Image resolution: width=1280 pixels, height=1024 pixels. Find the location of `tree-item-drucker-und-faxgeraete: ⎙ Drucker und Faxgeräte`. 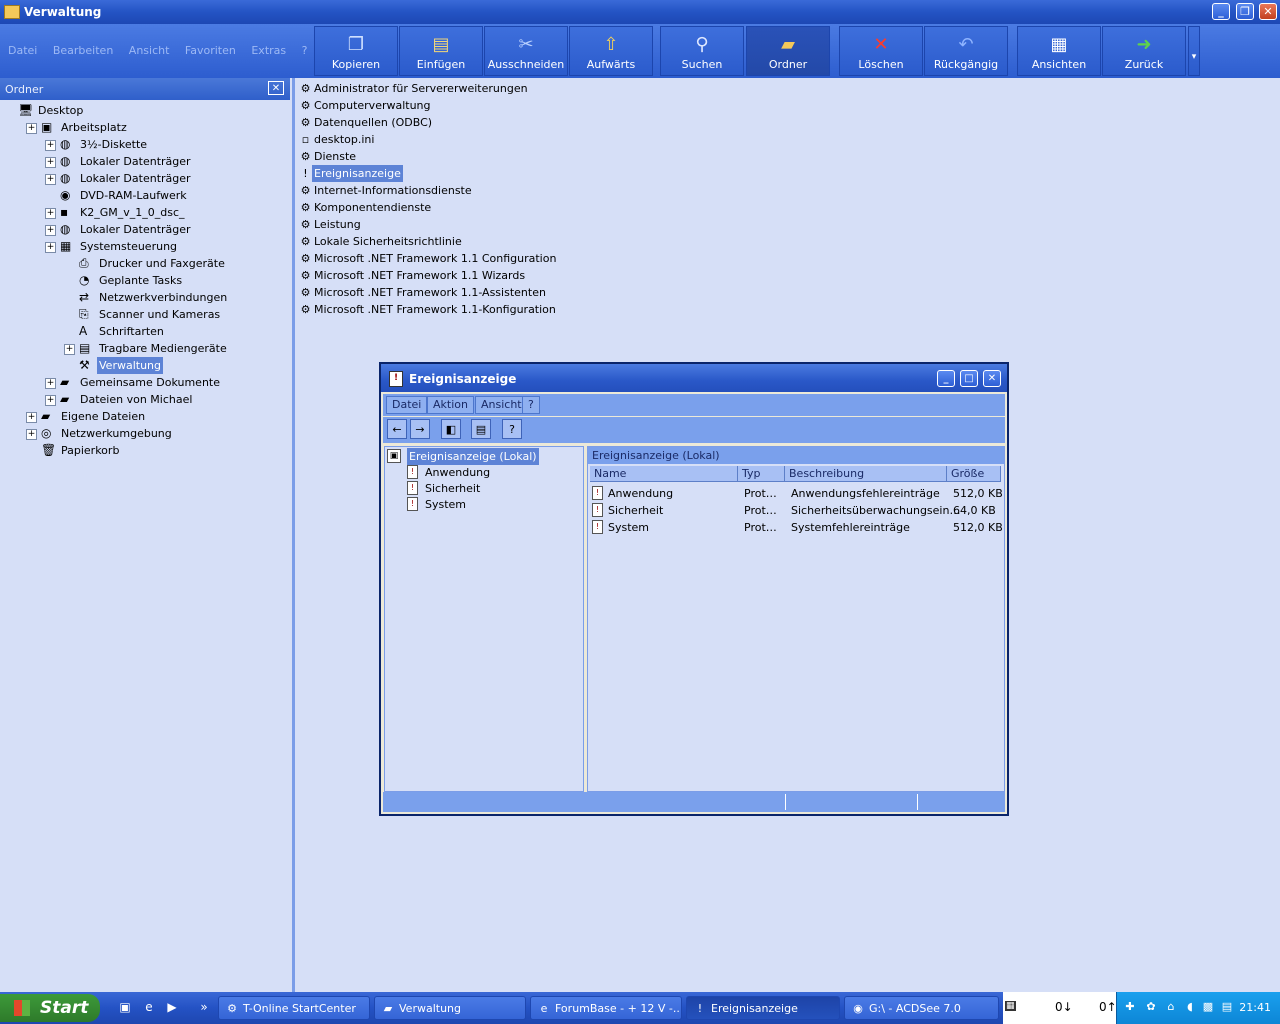

tree-item-drucker-und-faxgeraete: ⎙ Drucker und Faxgeräte is located at coordinates (191, 263).